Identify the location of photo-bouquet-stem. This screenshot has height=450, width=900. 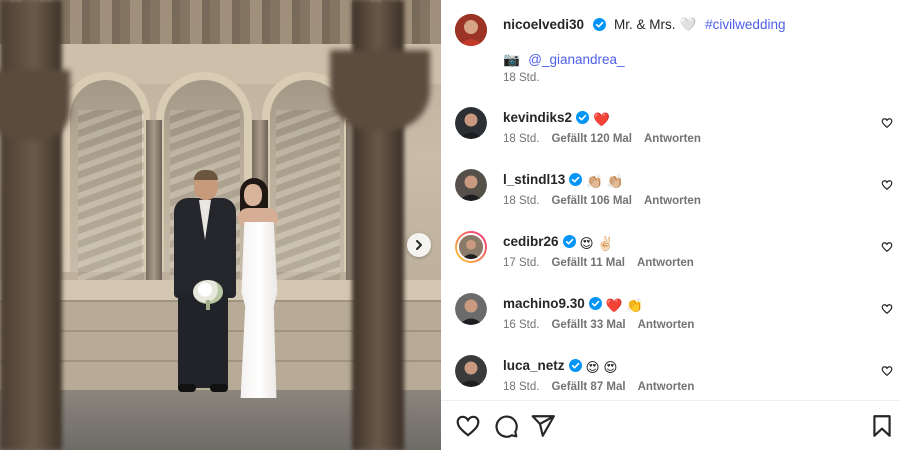
(208, 305).